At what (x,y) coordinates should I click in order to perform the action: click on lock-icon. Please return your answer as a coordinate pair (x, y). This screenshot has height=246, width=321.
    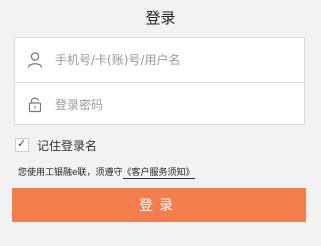
    Looking at the image, I should click on (35, 104).